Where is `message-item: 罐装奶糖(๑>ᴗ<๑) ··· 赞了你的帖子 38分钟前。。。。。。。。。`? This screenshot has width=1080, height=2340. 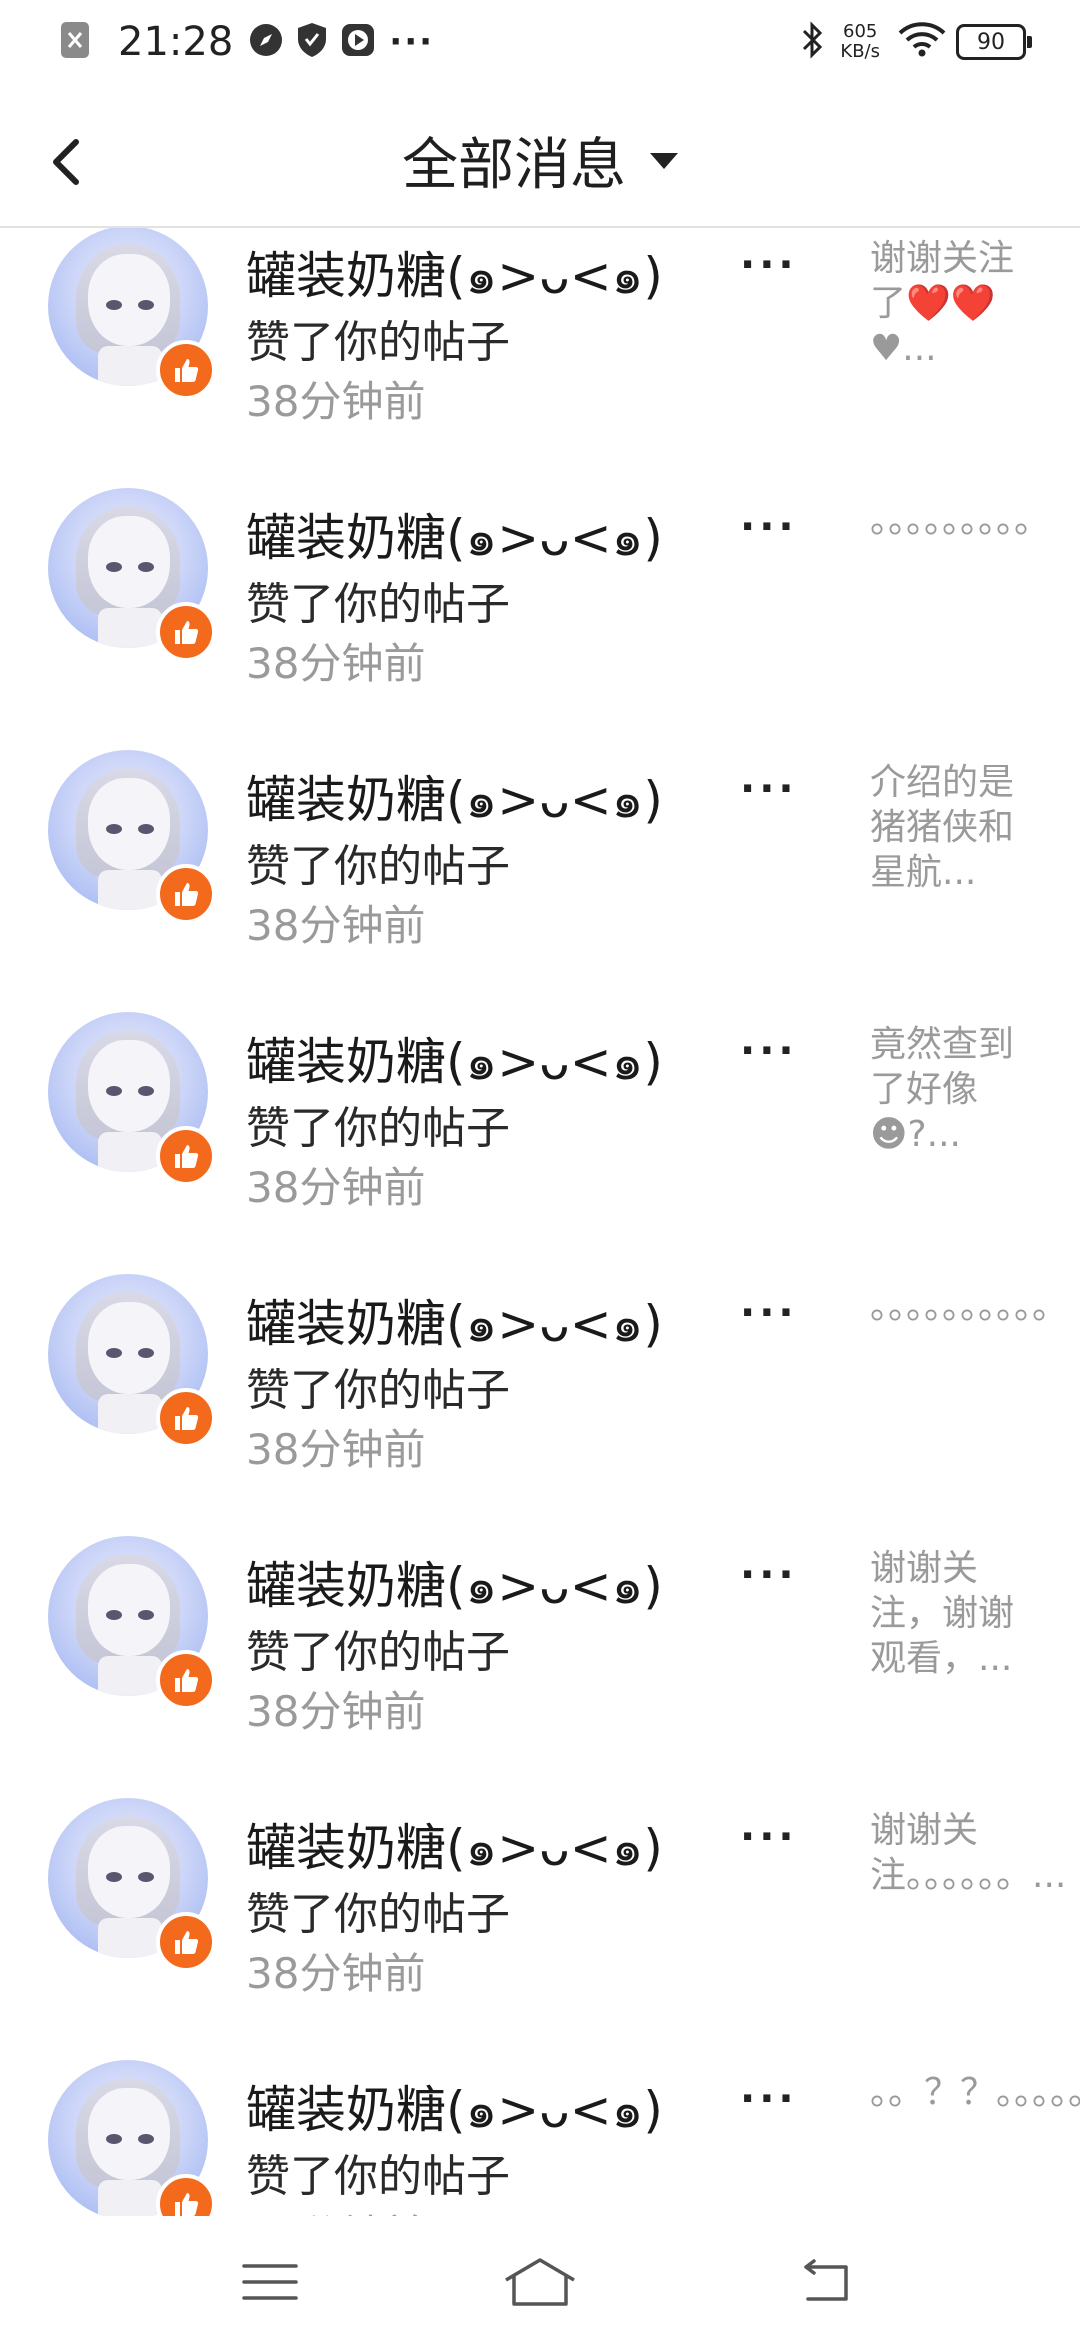 message-item: 罐装奶糖(๑>ᴗ<๑) ··· 赞了你的帖子 38分钟前。。。。。。。。。 is located at coordinates (540, 553).